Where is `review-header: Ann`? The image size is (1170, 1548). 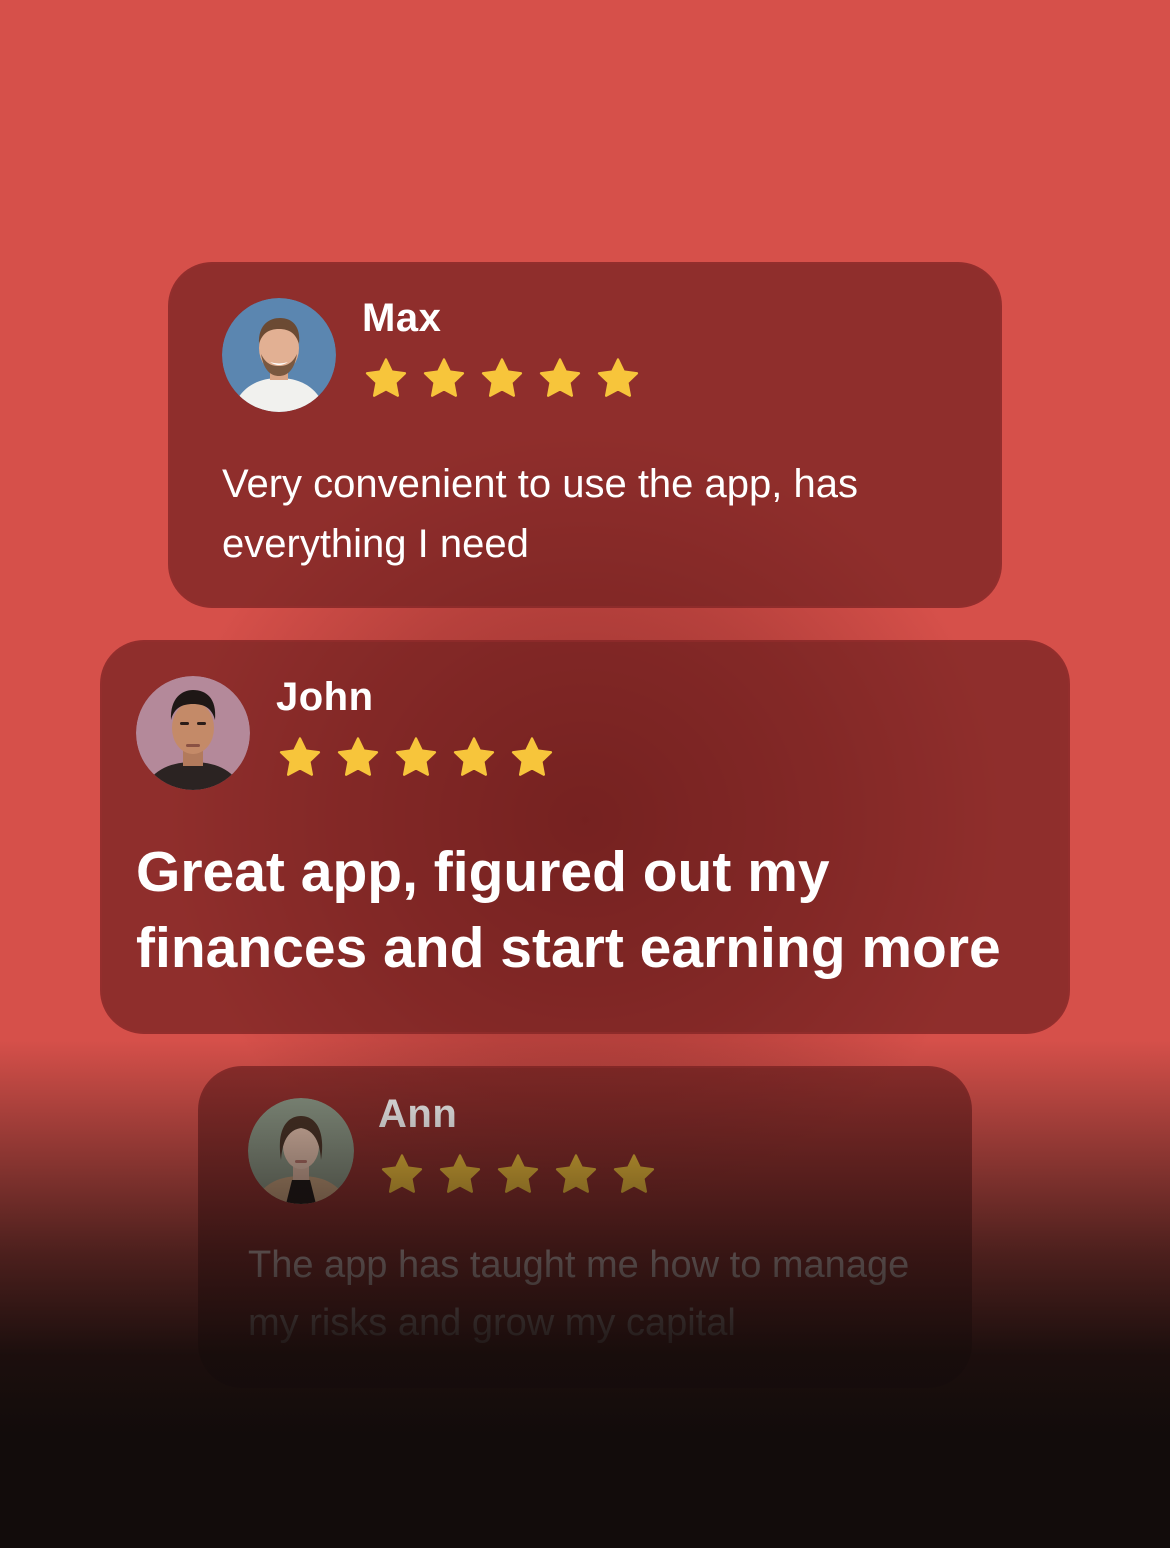 review-header: Ann is located at coordinates (453, 1149).